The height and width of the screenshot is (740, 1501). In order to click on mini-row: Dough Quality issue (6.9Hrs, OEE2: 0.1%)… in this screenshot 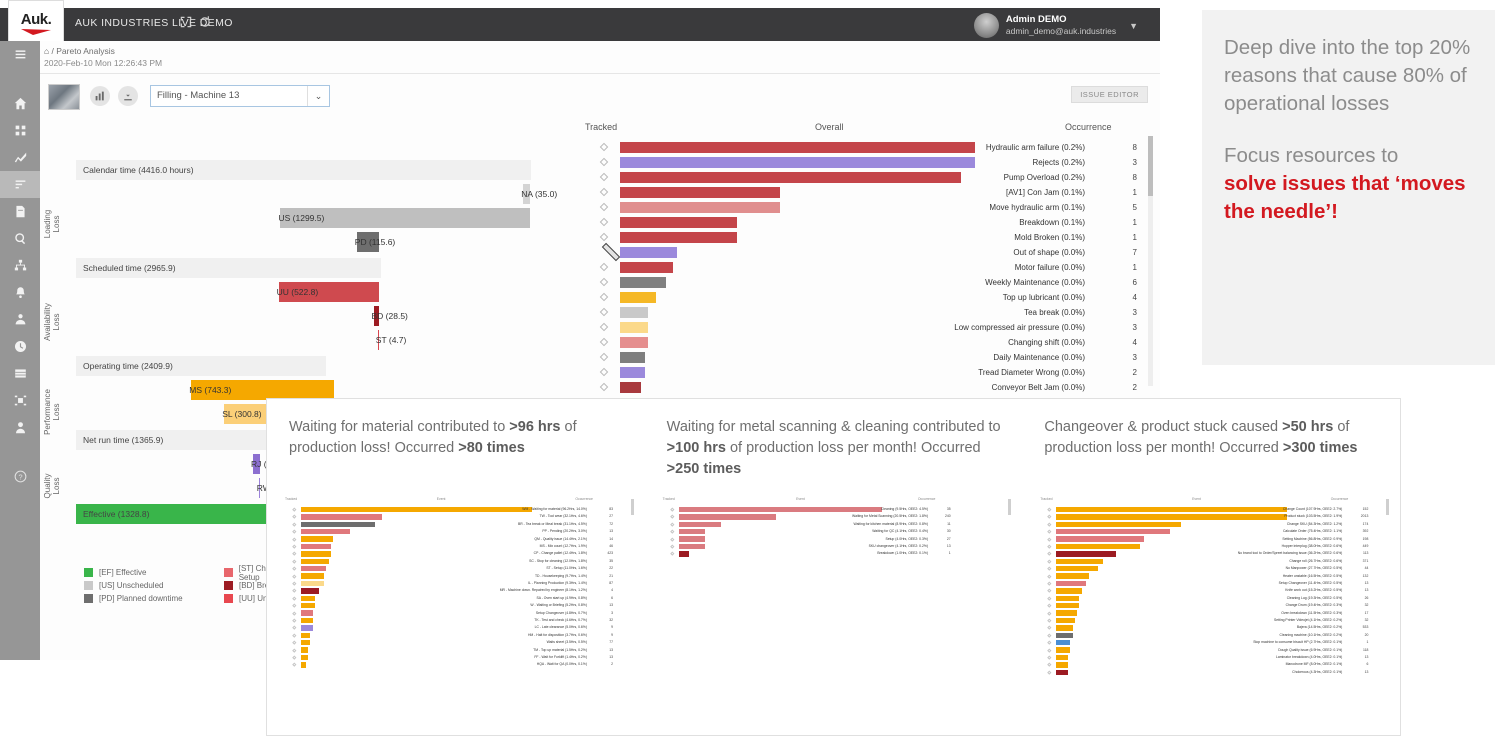, I will do `click(1205, 650)`.